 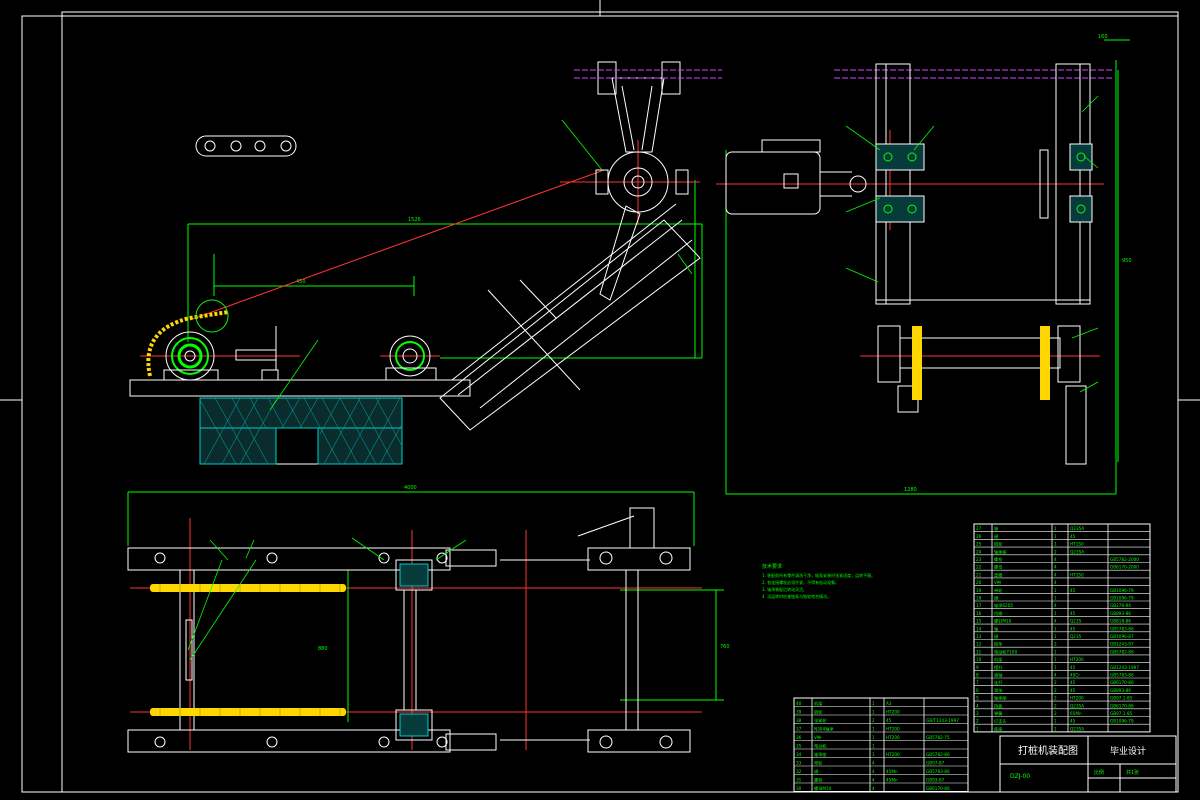 I want to click on parts-cell: GB6170-86, so click(x=1122, y=705).